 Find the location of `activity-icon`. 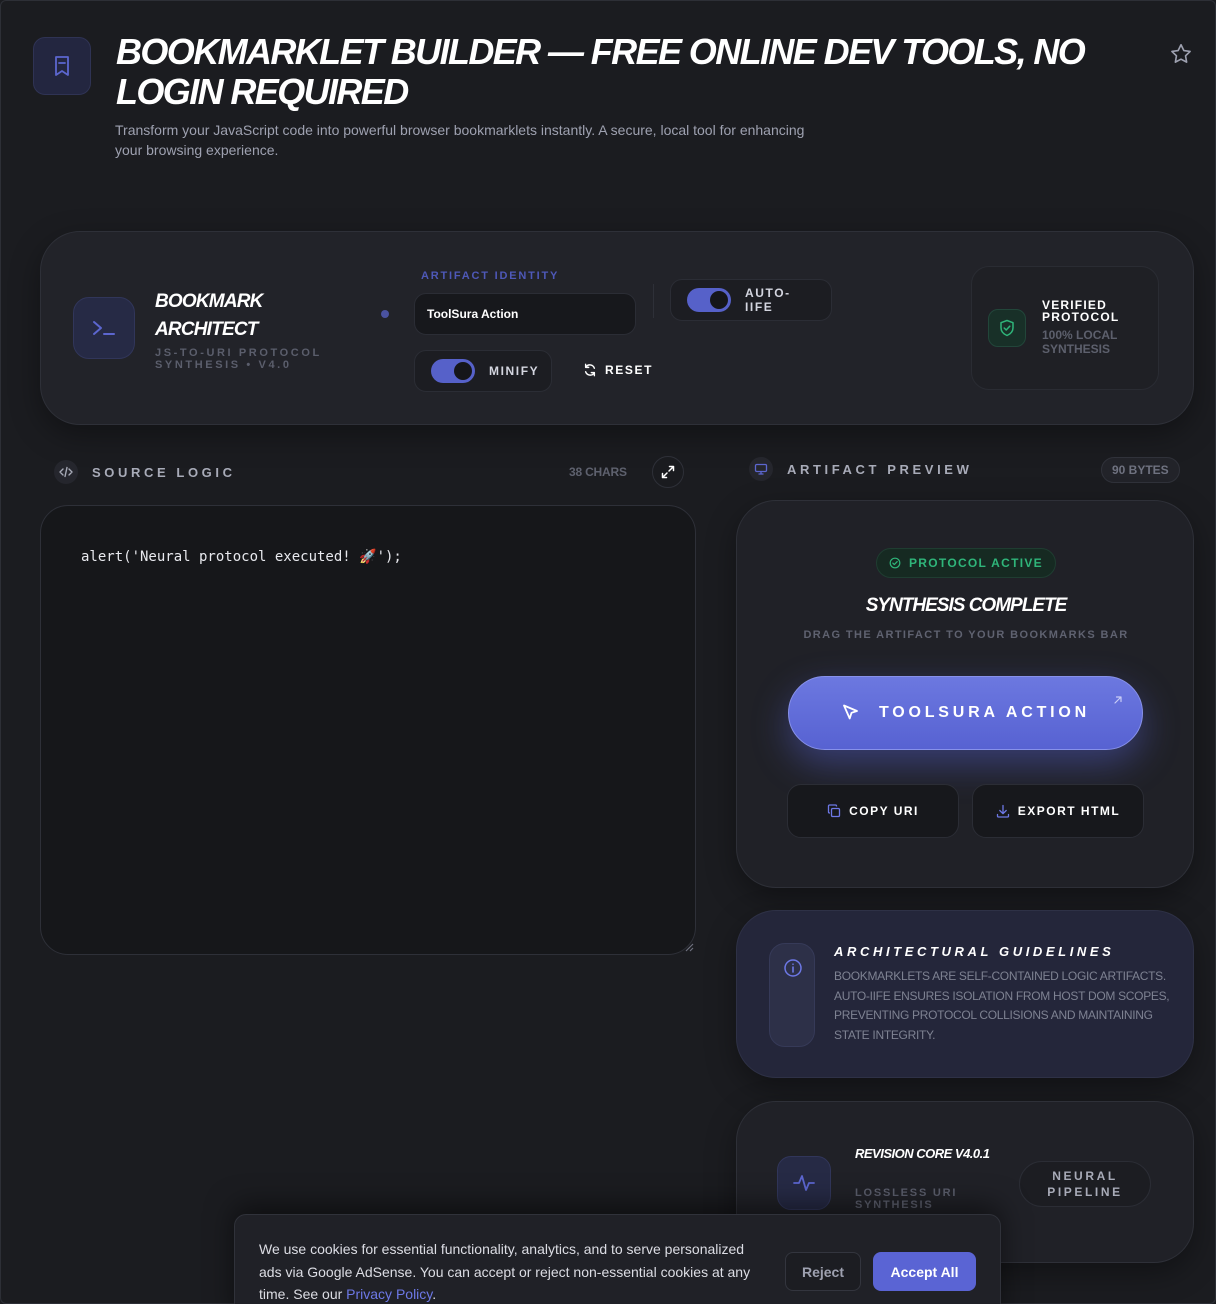

activity-icon is located at coordinates (804, 1183).